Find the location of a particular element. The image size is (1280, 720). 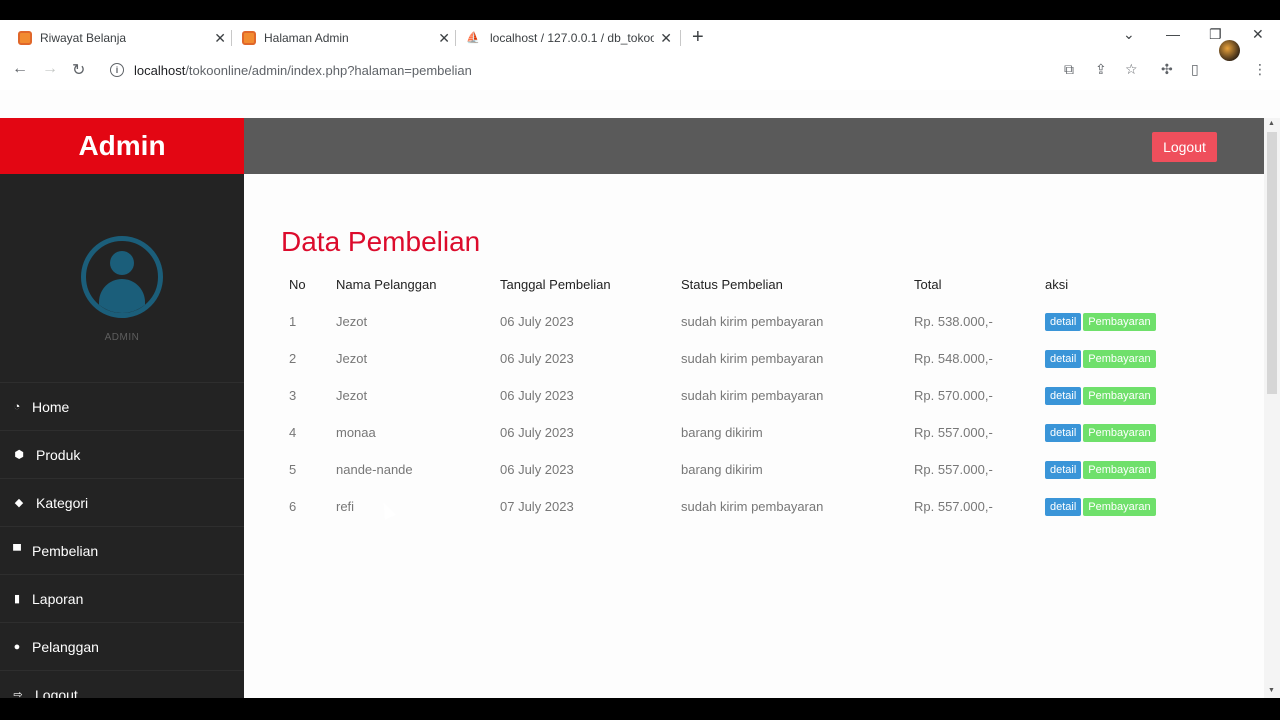

cell-no: 6 is located at coordinates (293, 506).